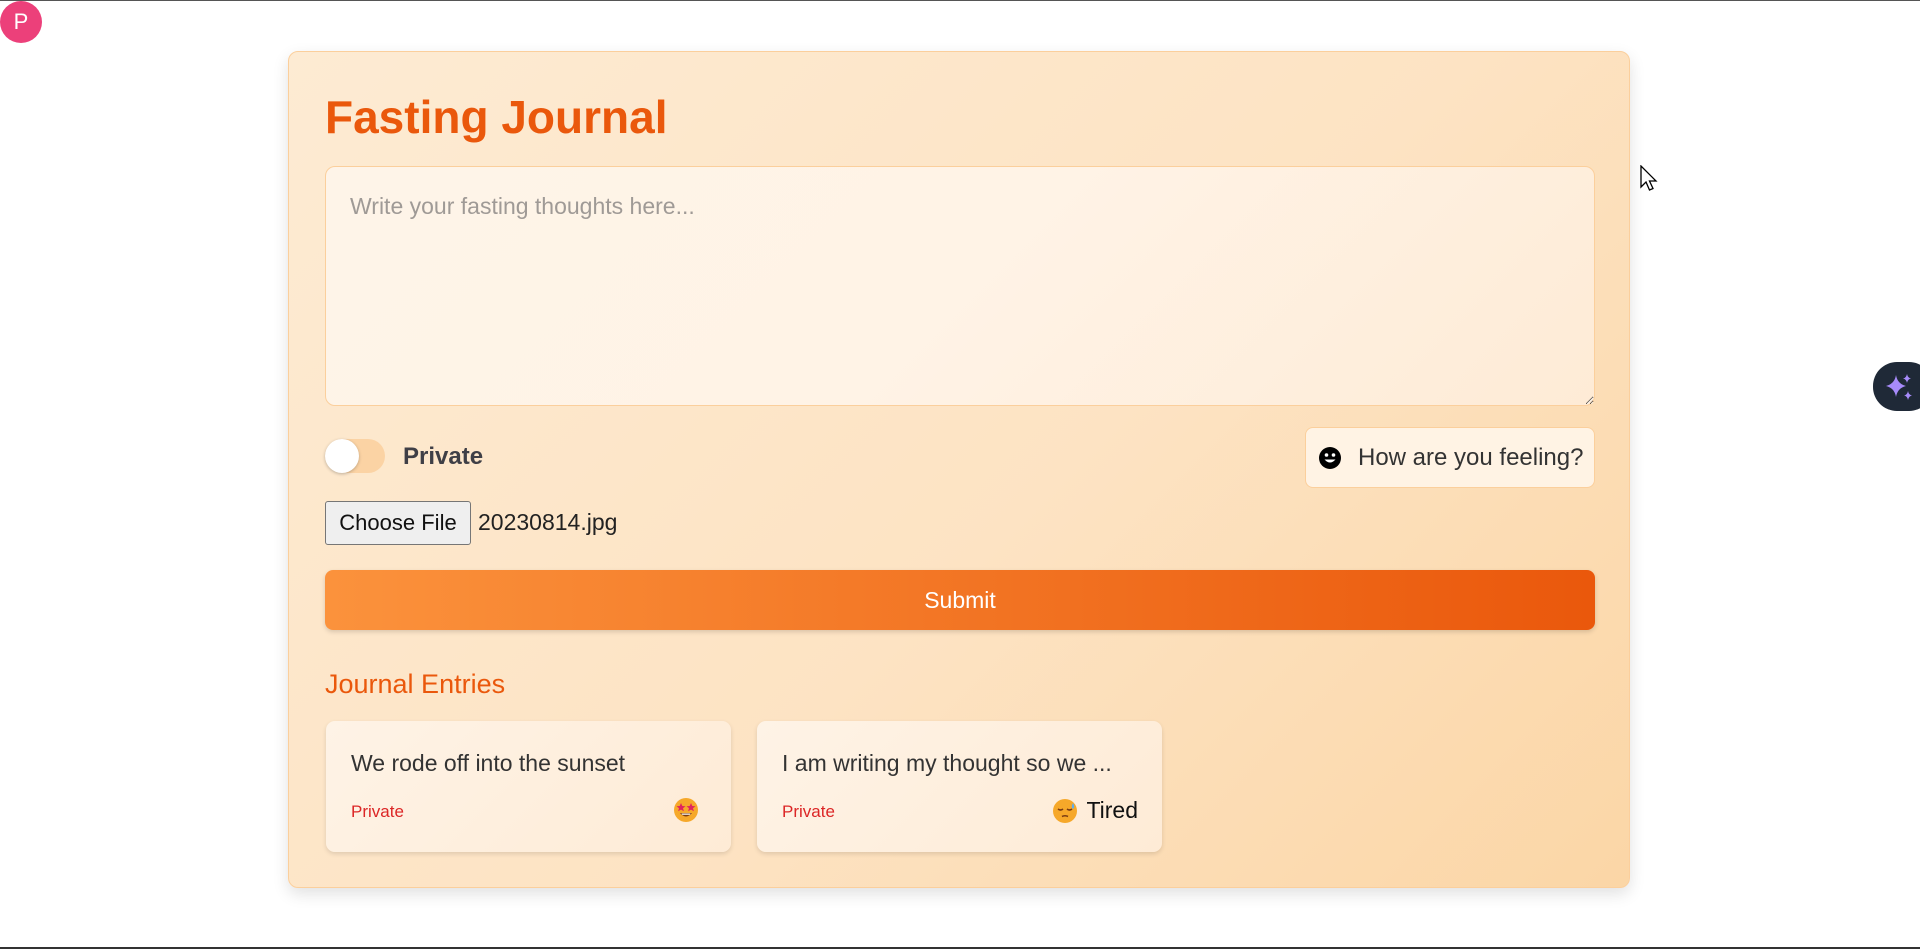 This screenshot has width=1920, height=949. I want to click on user-avatar: P, so click(21, 22).